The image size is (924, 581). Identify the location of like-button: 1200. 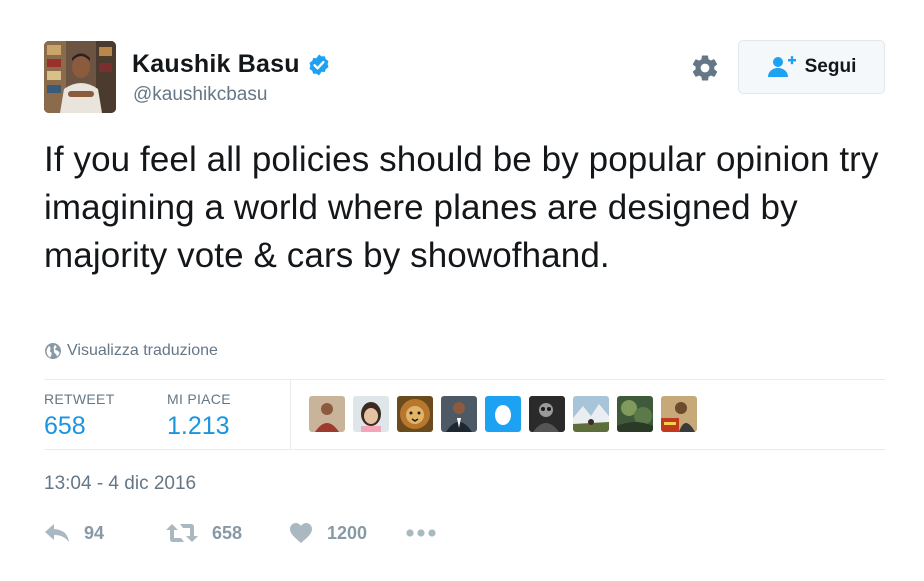
(328, 533).